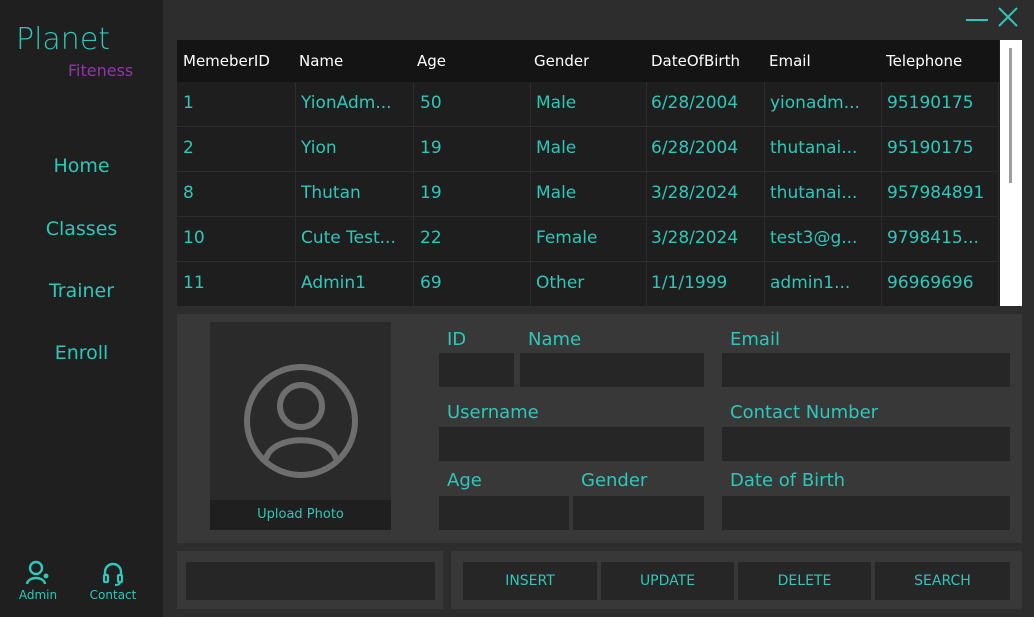 The height and width of the screenshot is (617, 1034). What do you see at coordinates (866, 370) in the screenshot?
I see `email-field` at bounding box center [866, 370].